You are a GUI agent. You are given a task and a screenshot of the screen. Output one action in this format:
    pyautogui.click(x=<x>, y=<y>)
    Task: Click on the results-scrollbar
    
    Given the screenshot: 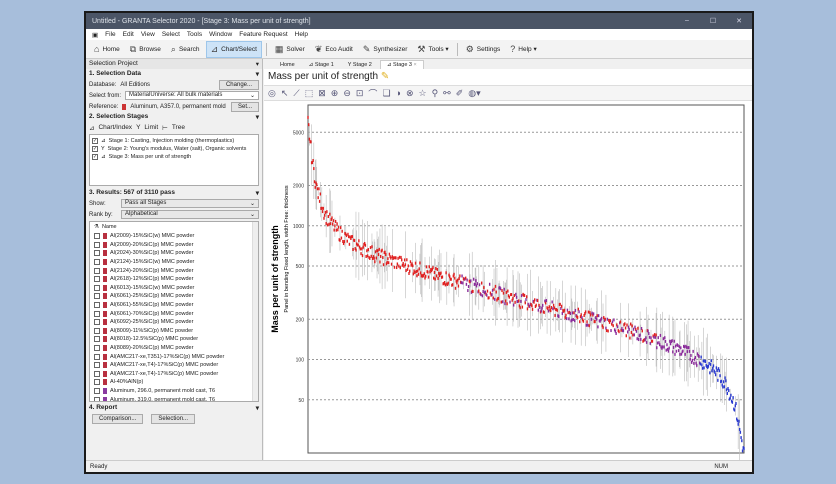 What is the action you would take?
    pyautogui.click(x=255, y=311)
    